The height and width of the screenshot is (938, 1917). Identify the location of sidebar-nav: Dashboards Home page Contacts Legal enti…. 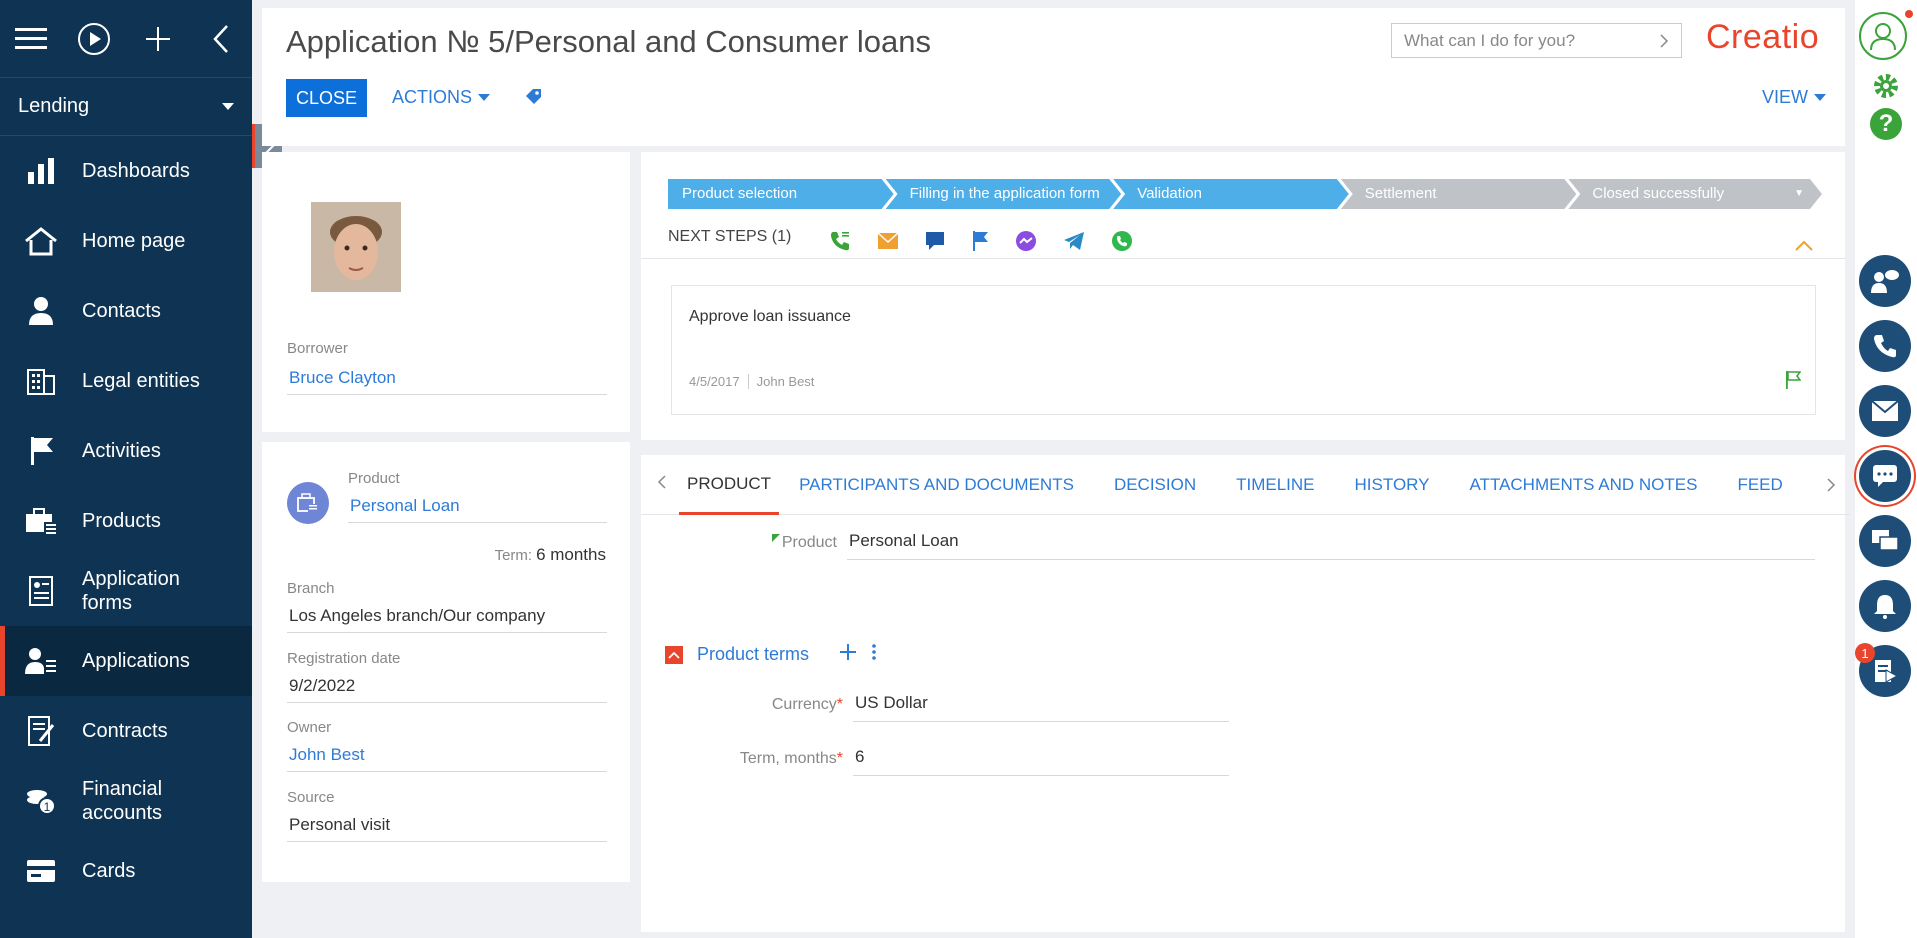
(126, 521).